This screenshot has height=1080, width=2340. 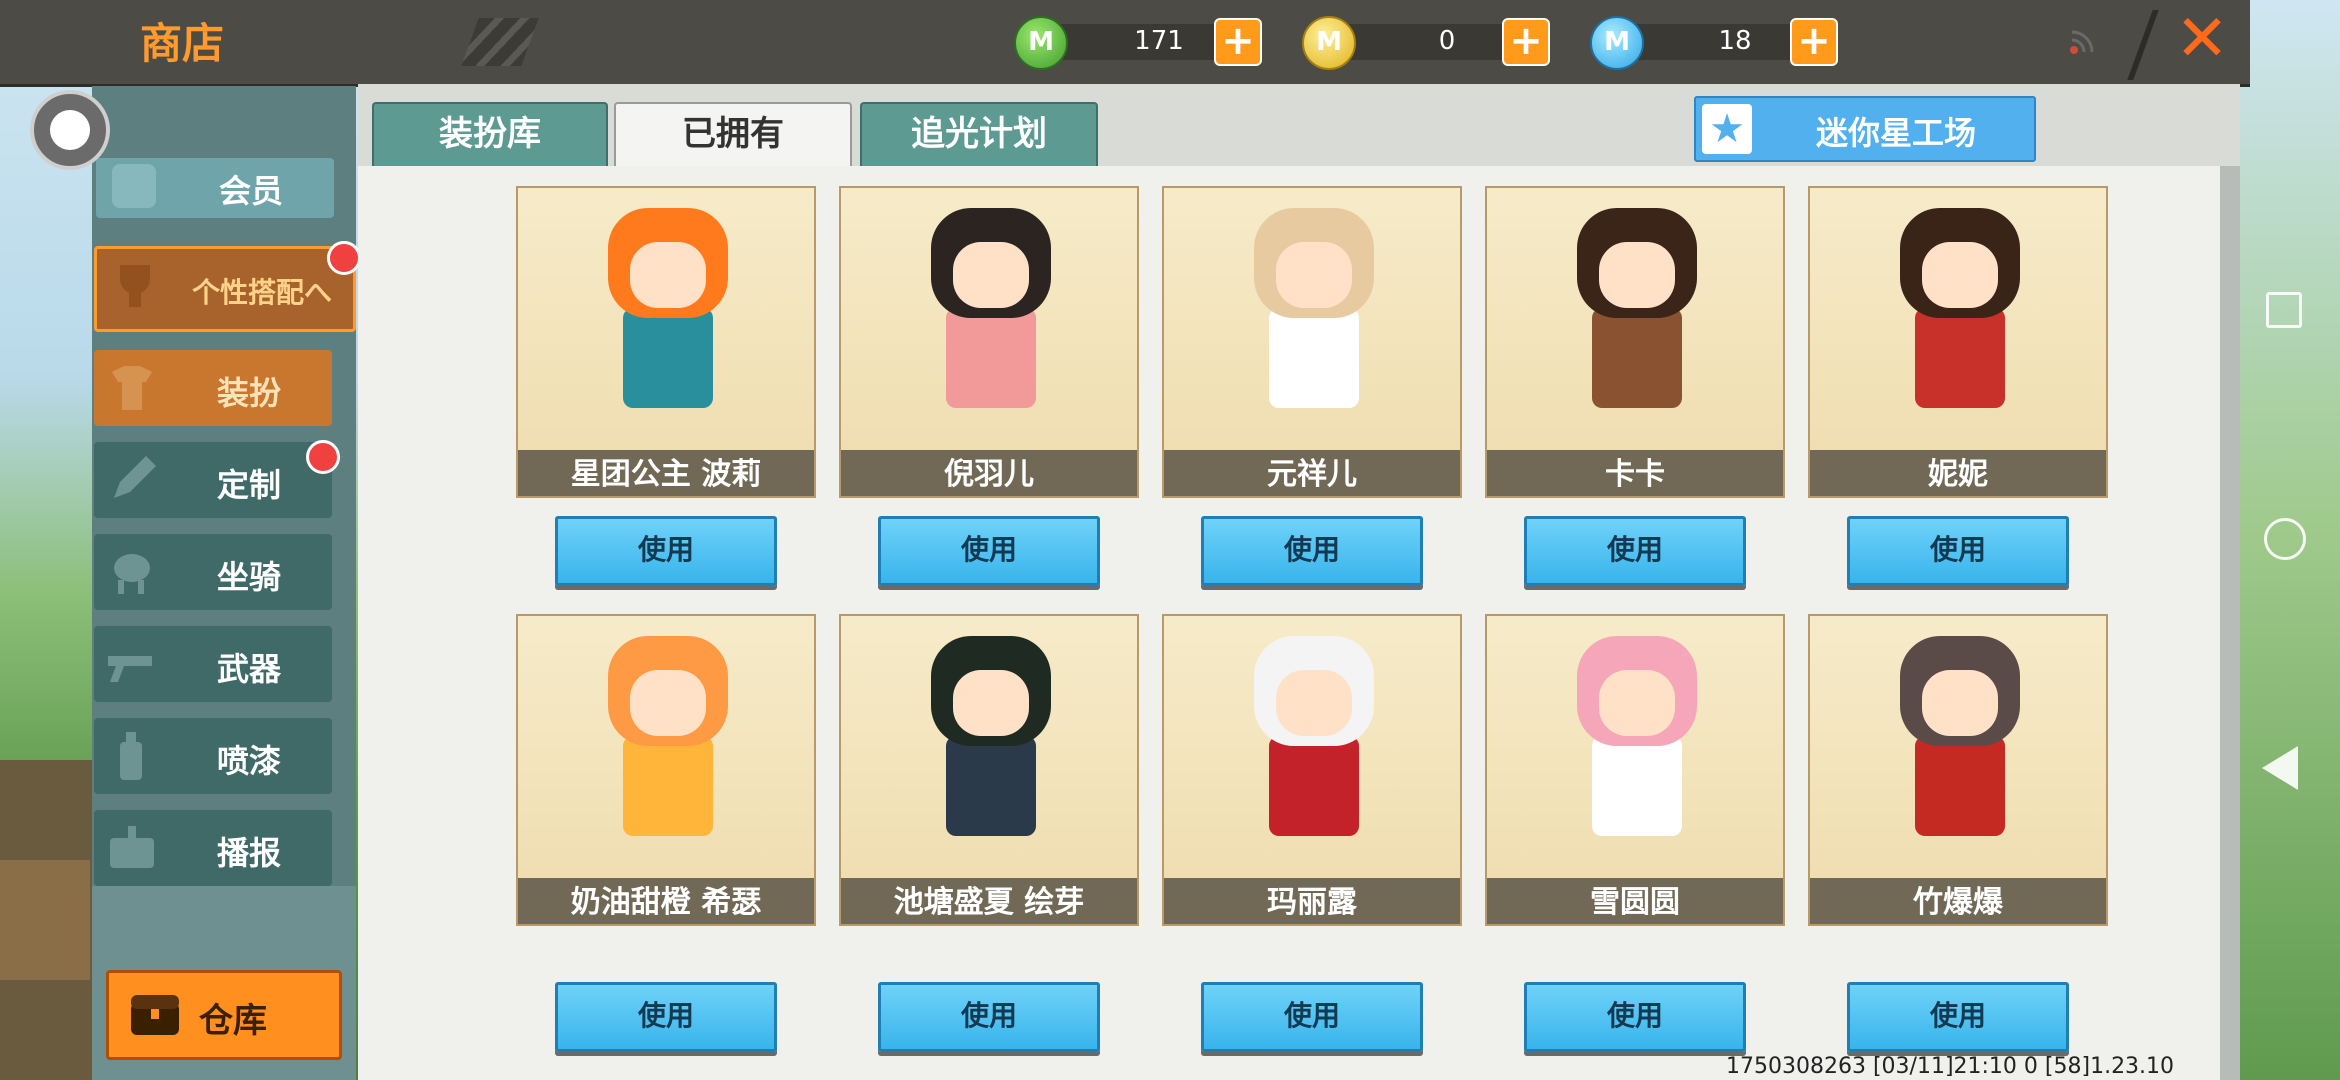 What do you see at coordinates (733, 135) in the screenshot?
I see `tab-owned: 已拥有` at bounding box center [733, 135].